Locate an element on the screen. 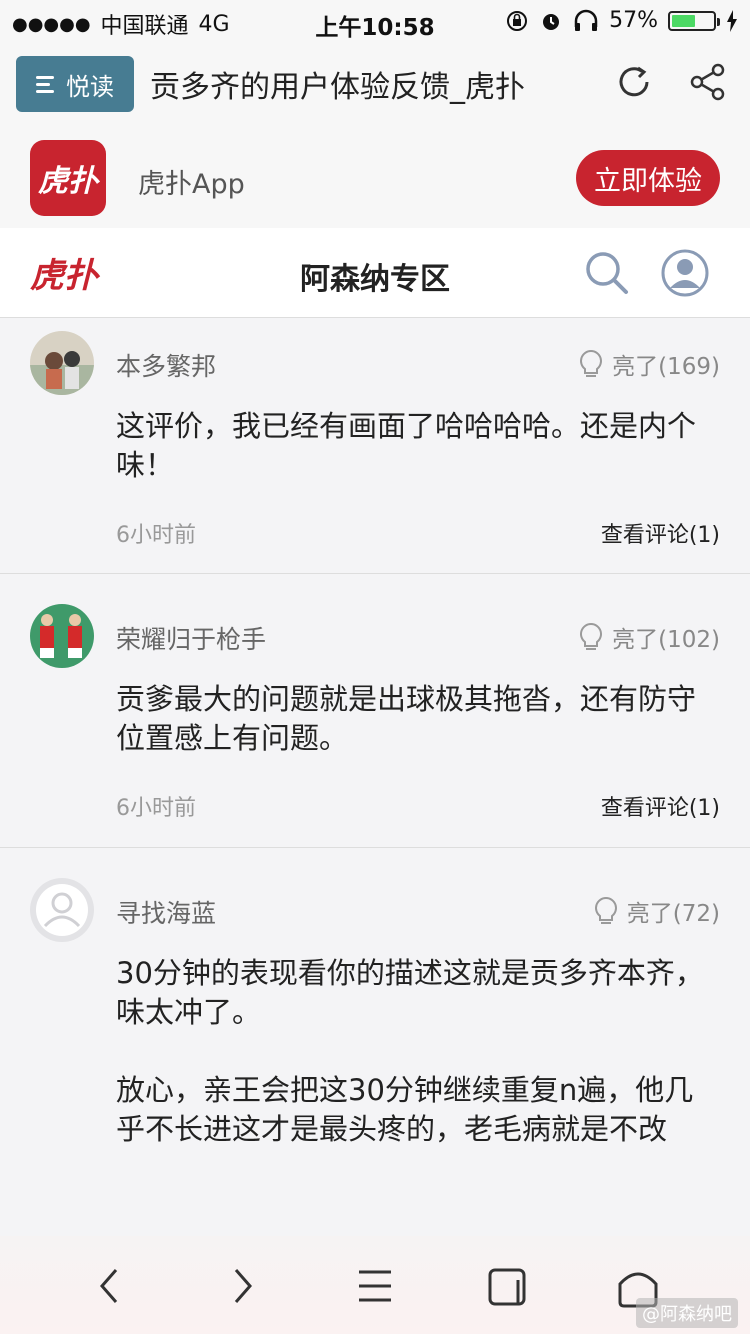 The width and height of the screenshot is (750, 1334). like-count: 亮了(102) is located at coordinates (666, 640).